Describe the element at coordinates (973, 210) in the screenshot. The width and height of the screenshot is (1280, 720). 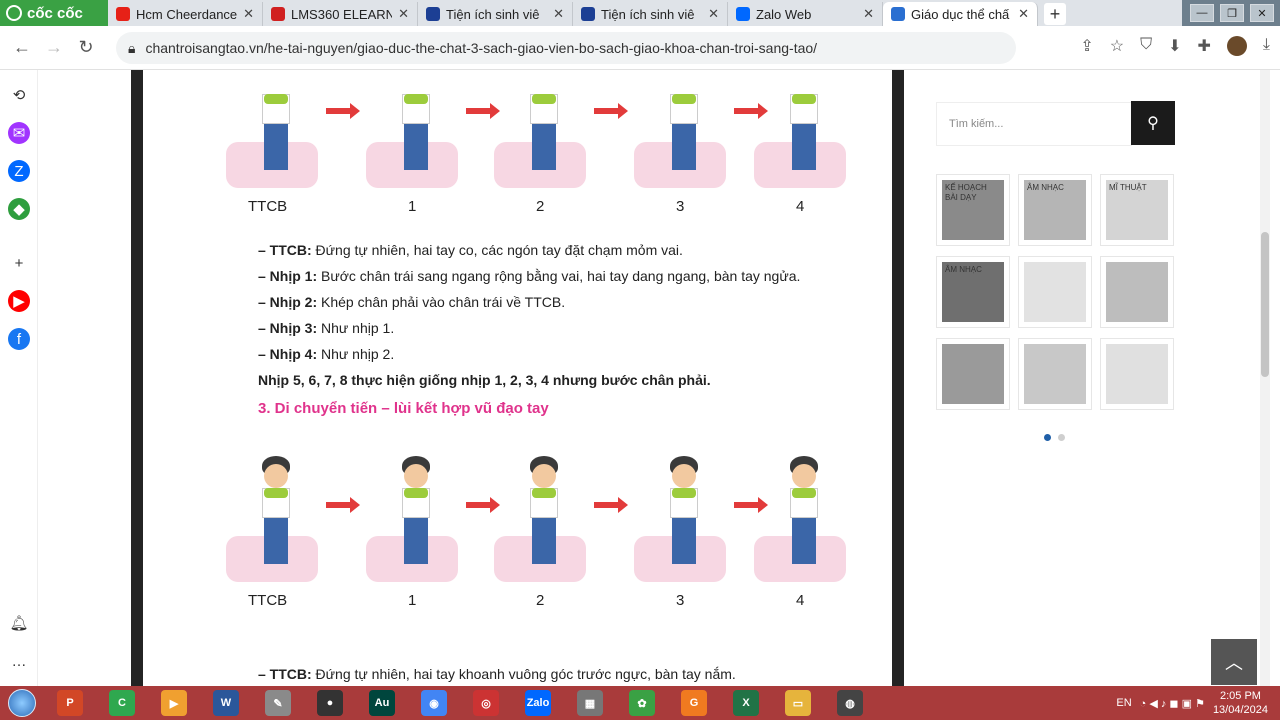
I see `related-thumbnail: KẾ HOẠCH BÀI DẠY` at that location.